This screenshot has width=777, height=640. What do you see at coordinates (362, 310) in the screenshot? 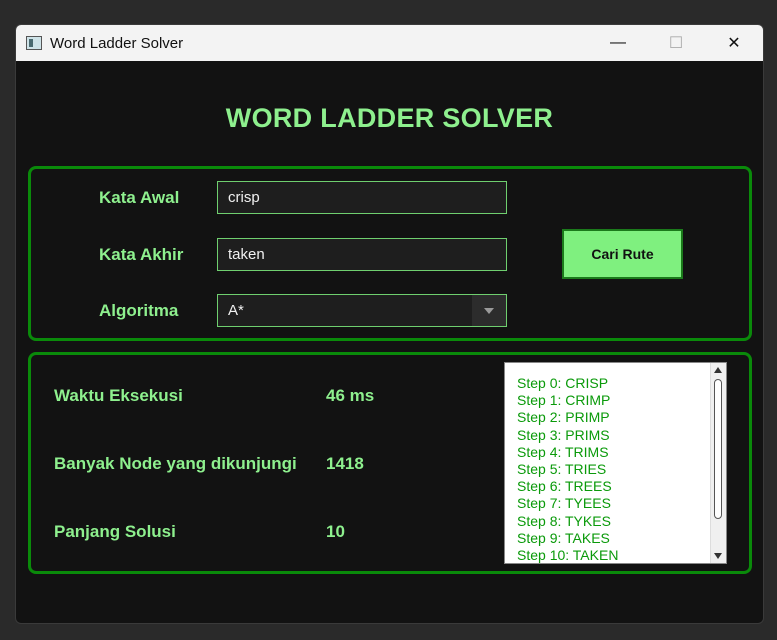
I see `algorithm-select: A*` at bounding box center [362, 310].